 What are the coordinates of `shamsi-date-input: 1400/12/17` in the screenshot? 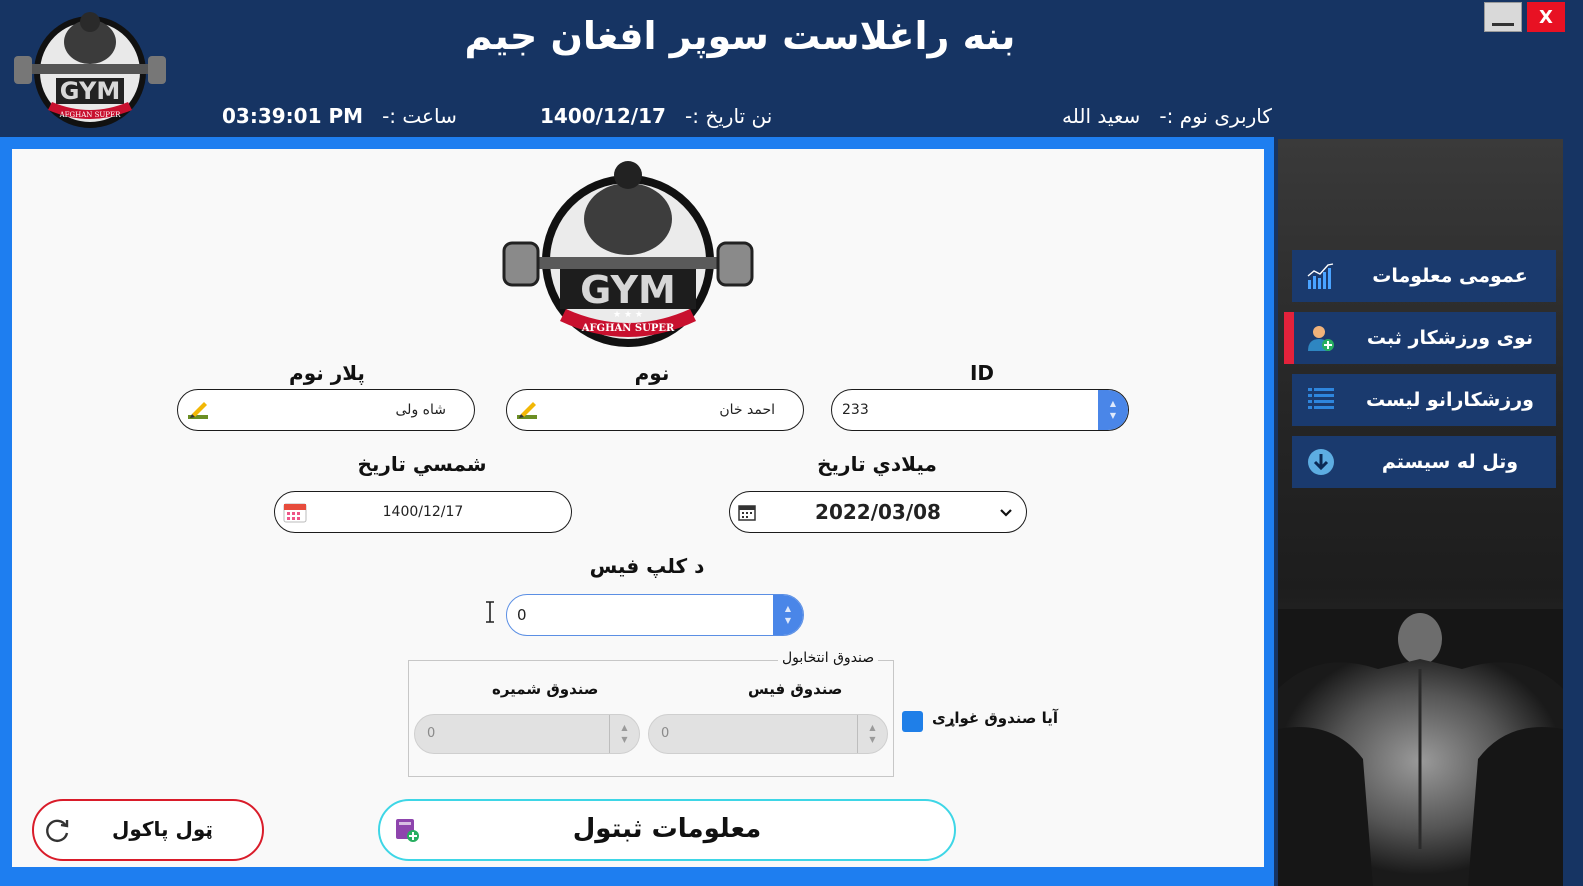 It's located at (423, 512).